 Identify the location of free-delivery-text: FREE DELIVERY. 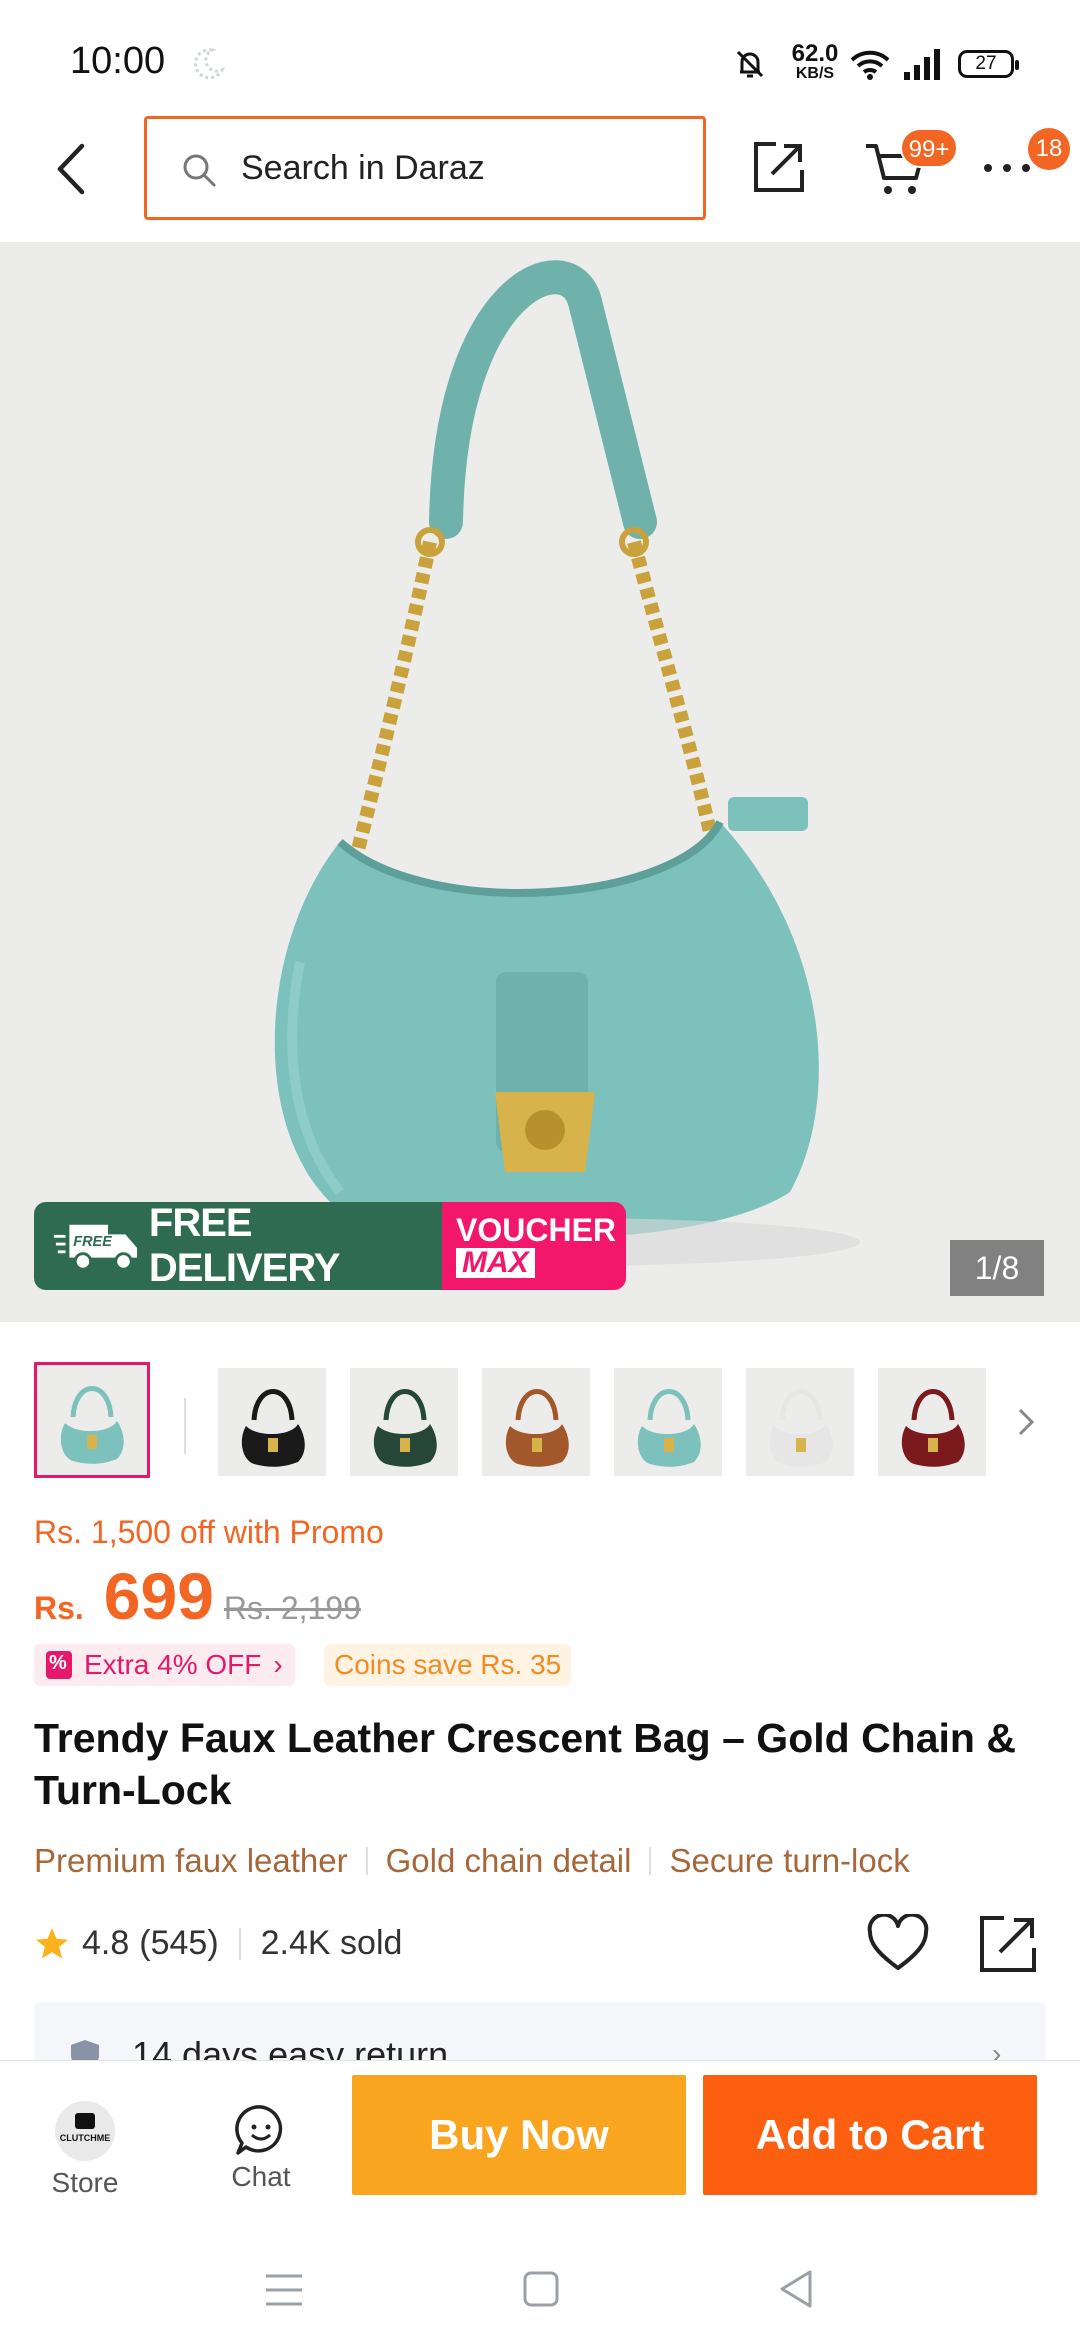
(244, 1246).